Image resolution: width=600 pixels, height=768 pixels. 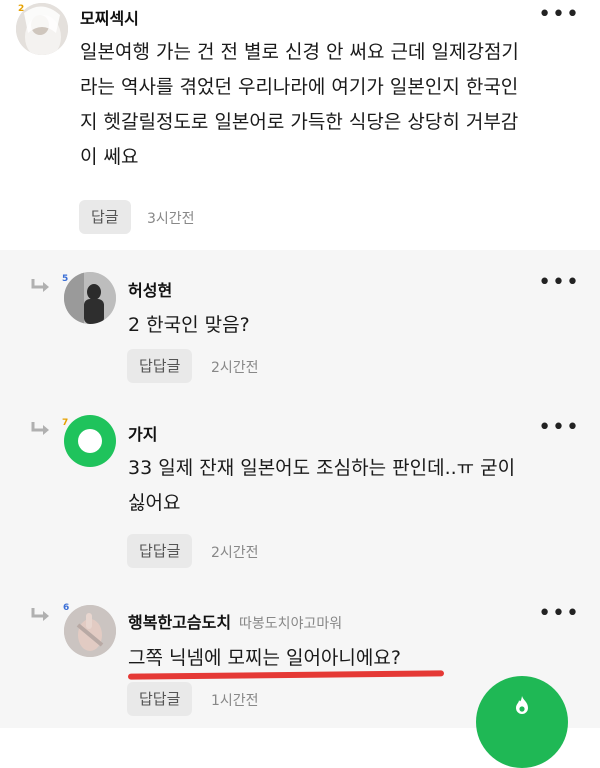 What do you see at coordinates (299, 122) in the screenshot?
I see `comment-text-line: 지 헷갈릴정도로 일본어로 가득한 식당은 상당히 거부감` at bounding box center [299, 122].